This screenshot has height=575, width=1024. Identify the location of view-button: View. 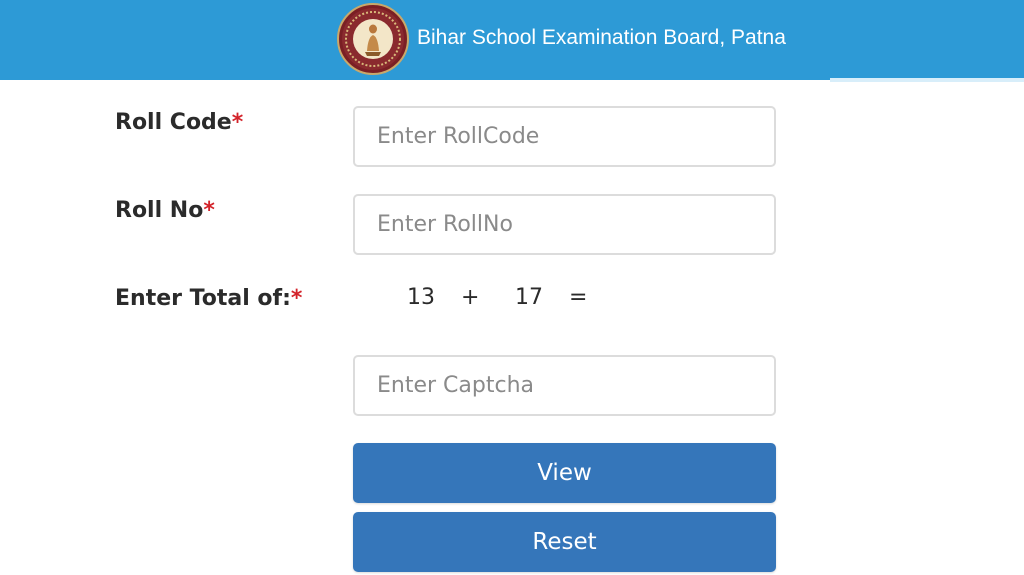
(564, 473).